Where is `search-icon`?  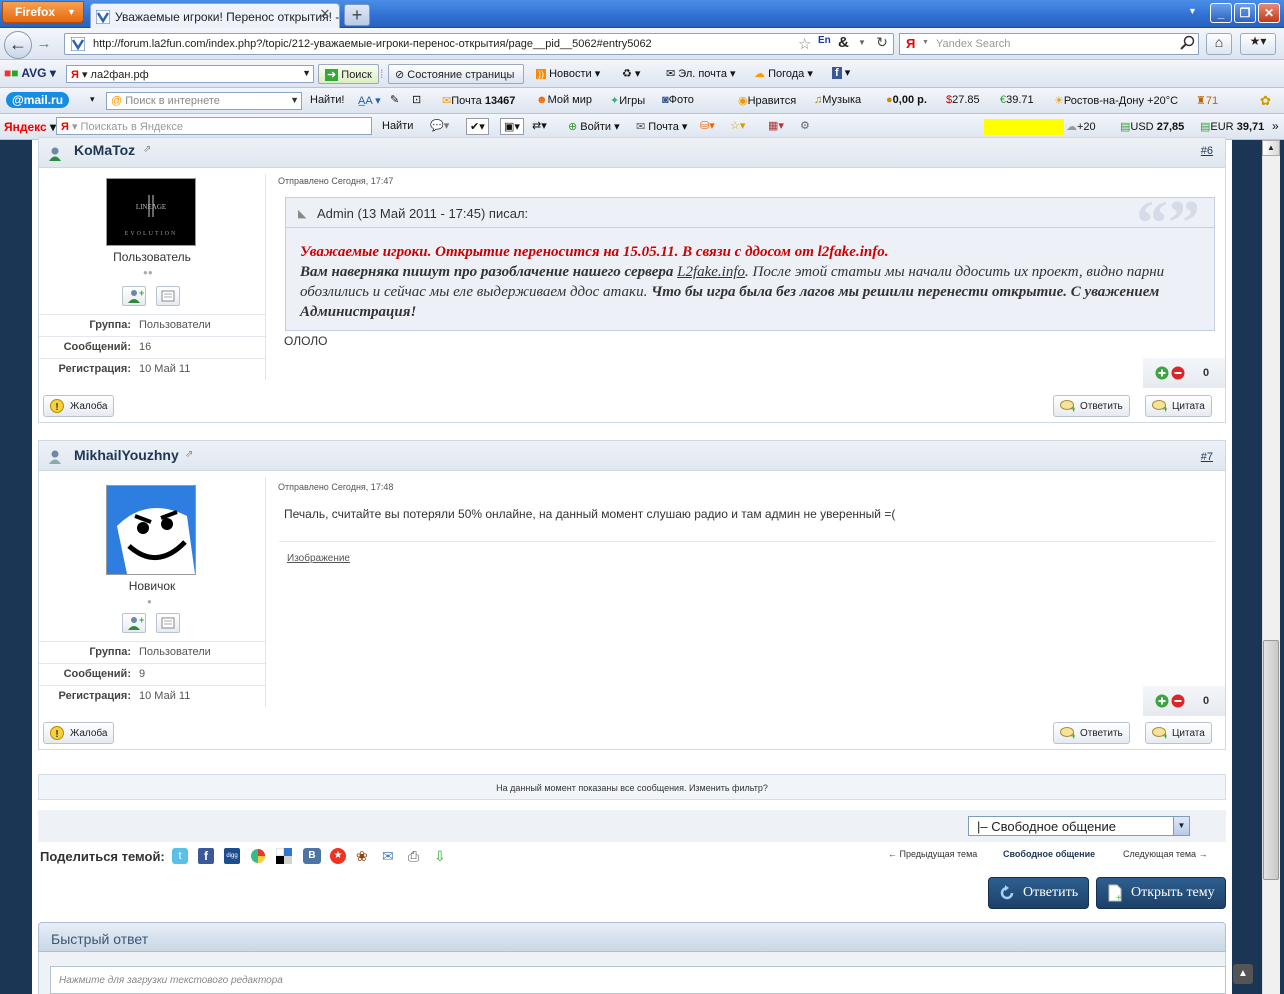 search-icon is located at coordinates (1188, 43).